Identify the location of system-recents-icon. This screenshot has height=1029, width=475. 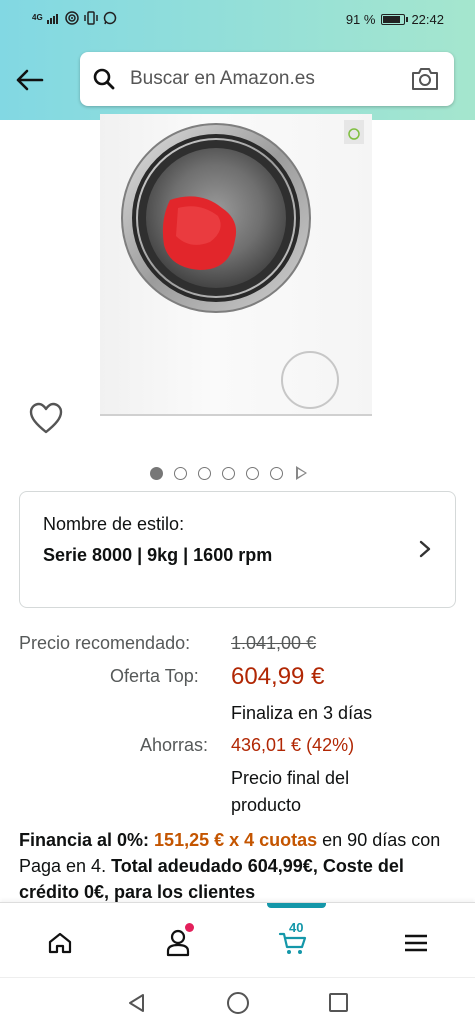
(338, 1002).